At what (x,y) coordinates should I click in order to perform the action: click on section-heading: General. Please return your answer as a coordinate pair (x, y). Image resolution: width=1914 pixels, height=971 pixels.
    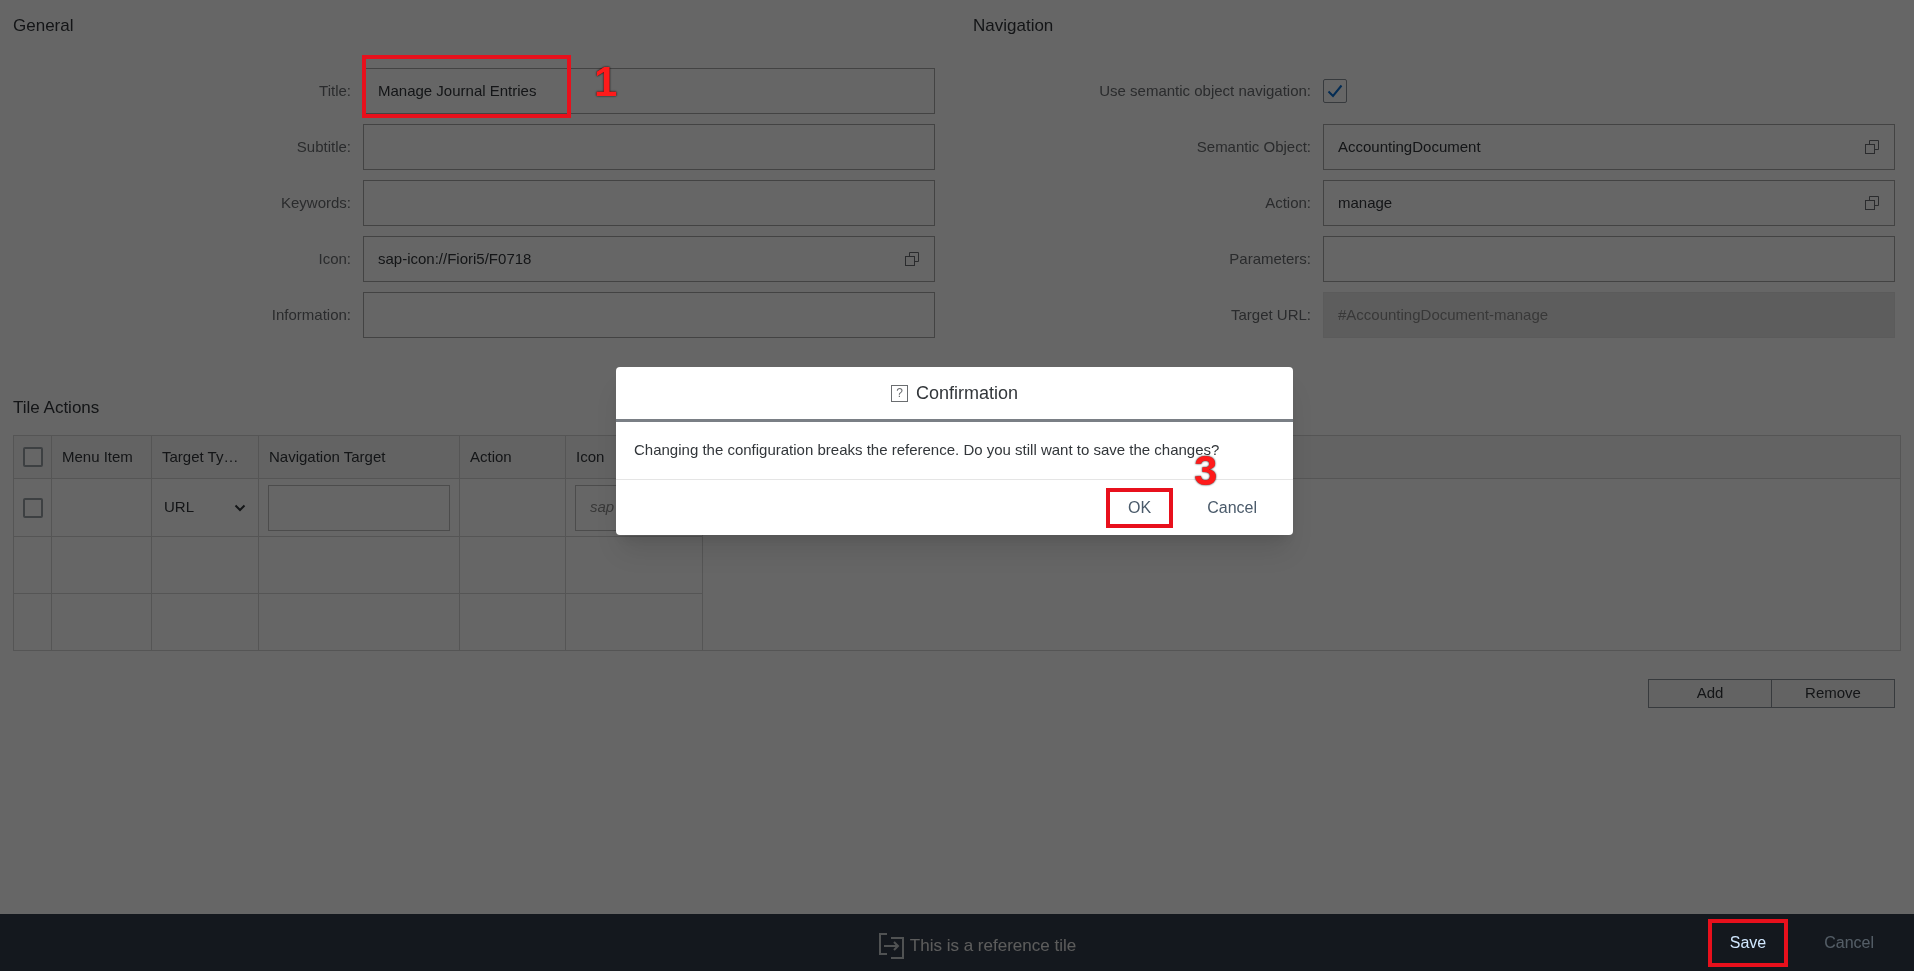
    Looking at the image, I should click on (44, 26).